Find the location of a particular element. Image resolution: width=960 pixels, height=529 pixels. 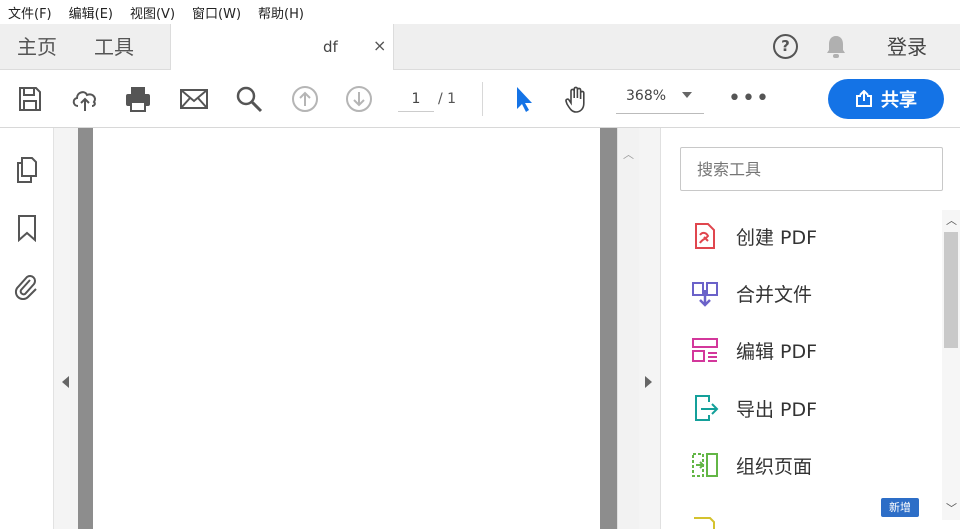

right-pane-collapse-bar is located at coordinates (650, 328).